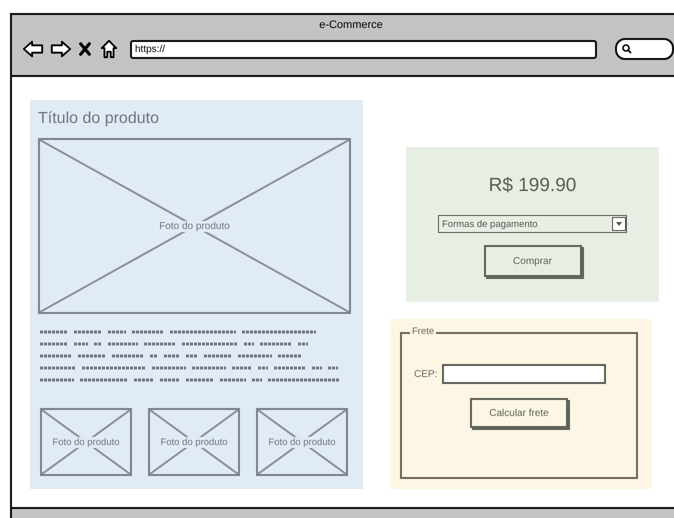 The height and width of the screenshot is (518, 674). I want to click on home-icon, so click(109, 49).